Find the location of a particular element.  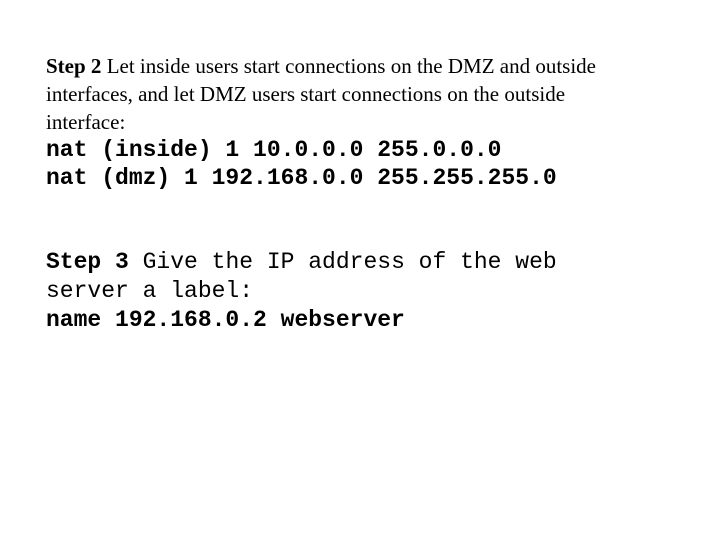

step2-label: Step 2 is located at coordinates (74, 66).